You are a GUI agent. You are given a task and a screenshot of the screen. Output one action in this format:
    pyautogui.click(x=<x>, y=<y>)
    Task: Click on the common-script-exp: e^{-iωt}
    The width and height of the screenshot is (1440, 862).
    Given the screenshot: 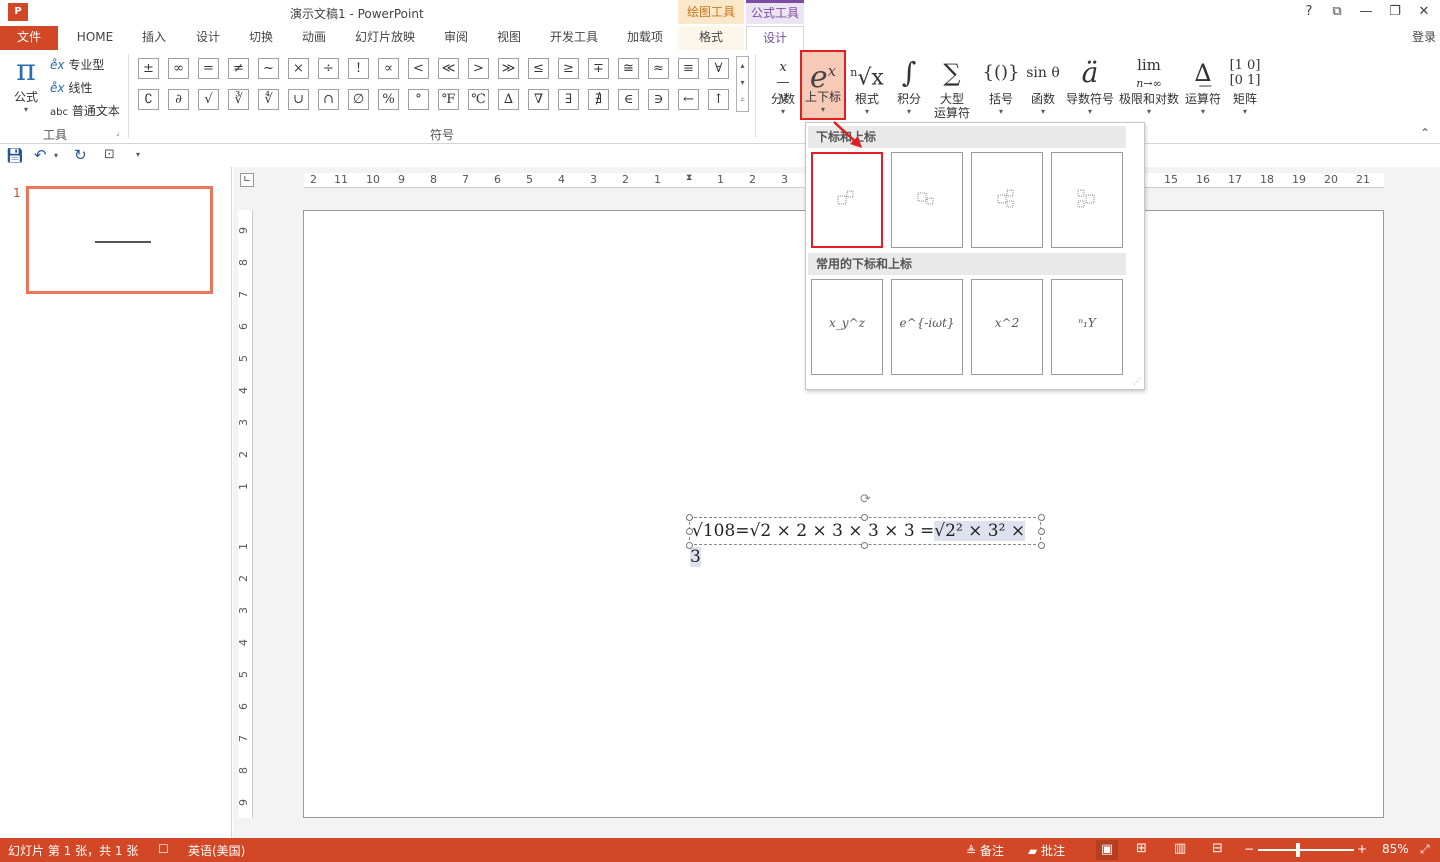 What is the action you would take?
    pyautogui.click(x=927, y=327)
    